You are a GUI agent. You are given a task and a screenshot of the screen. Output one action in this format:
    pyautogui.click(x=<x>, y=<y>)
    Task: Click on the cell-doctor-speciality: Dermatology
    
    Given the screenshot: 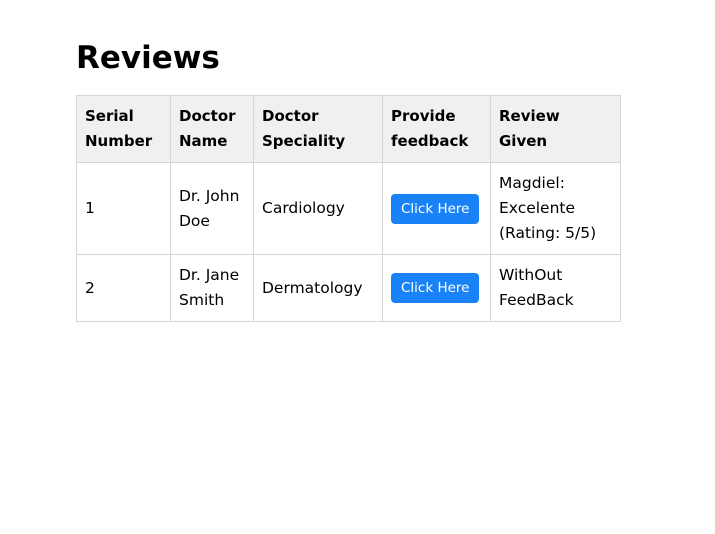 What is the action you would take?
    pyautogui.click(x=318, y=288)
    